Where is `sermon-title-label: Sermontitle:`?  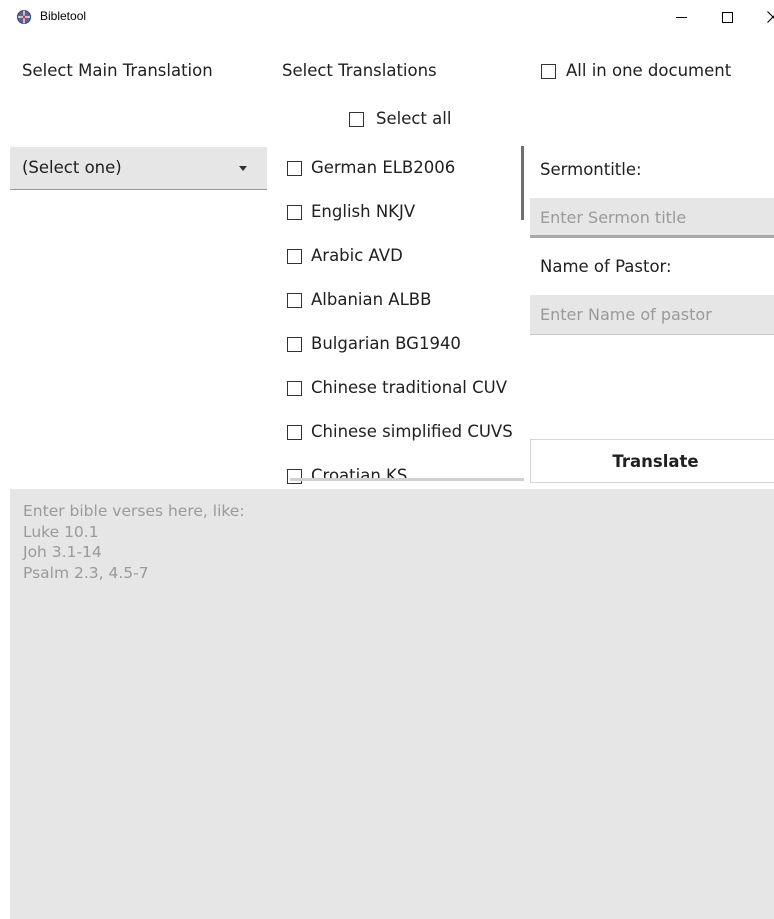 sermon-title-label: Sermontitle: is located at coordinates (591, 169).